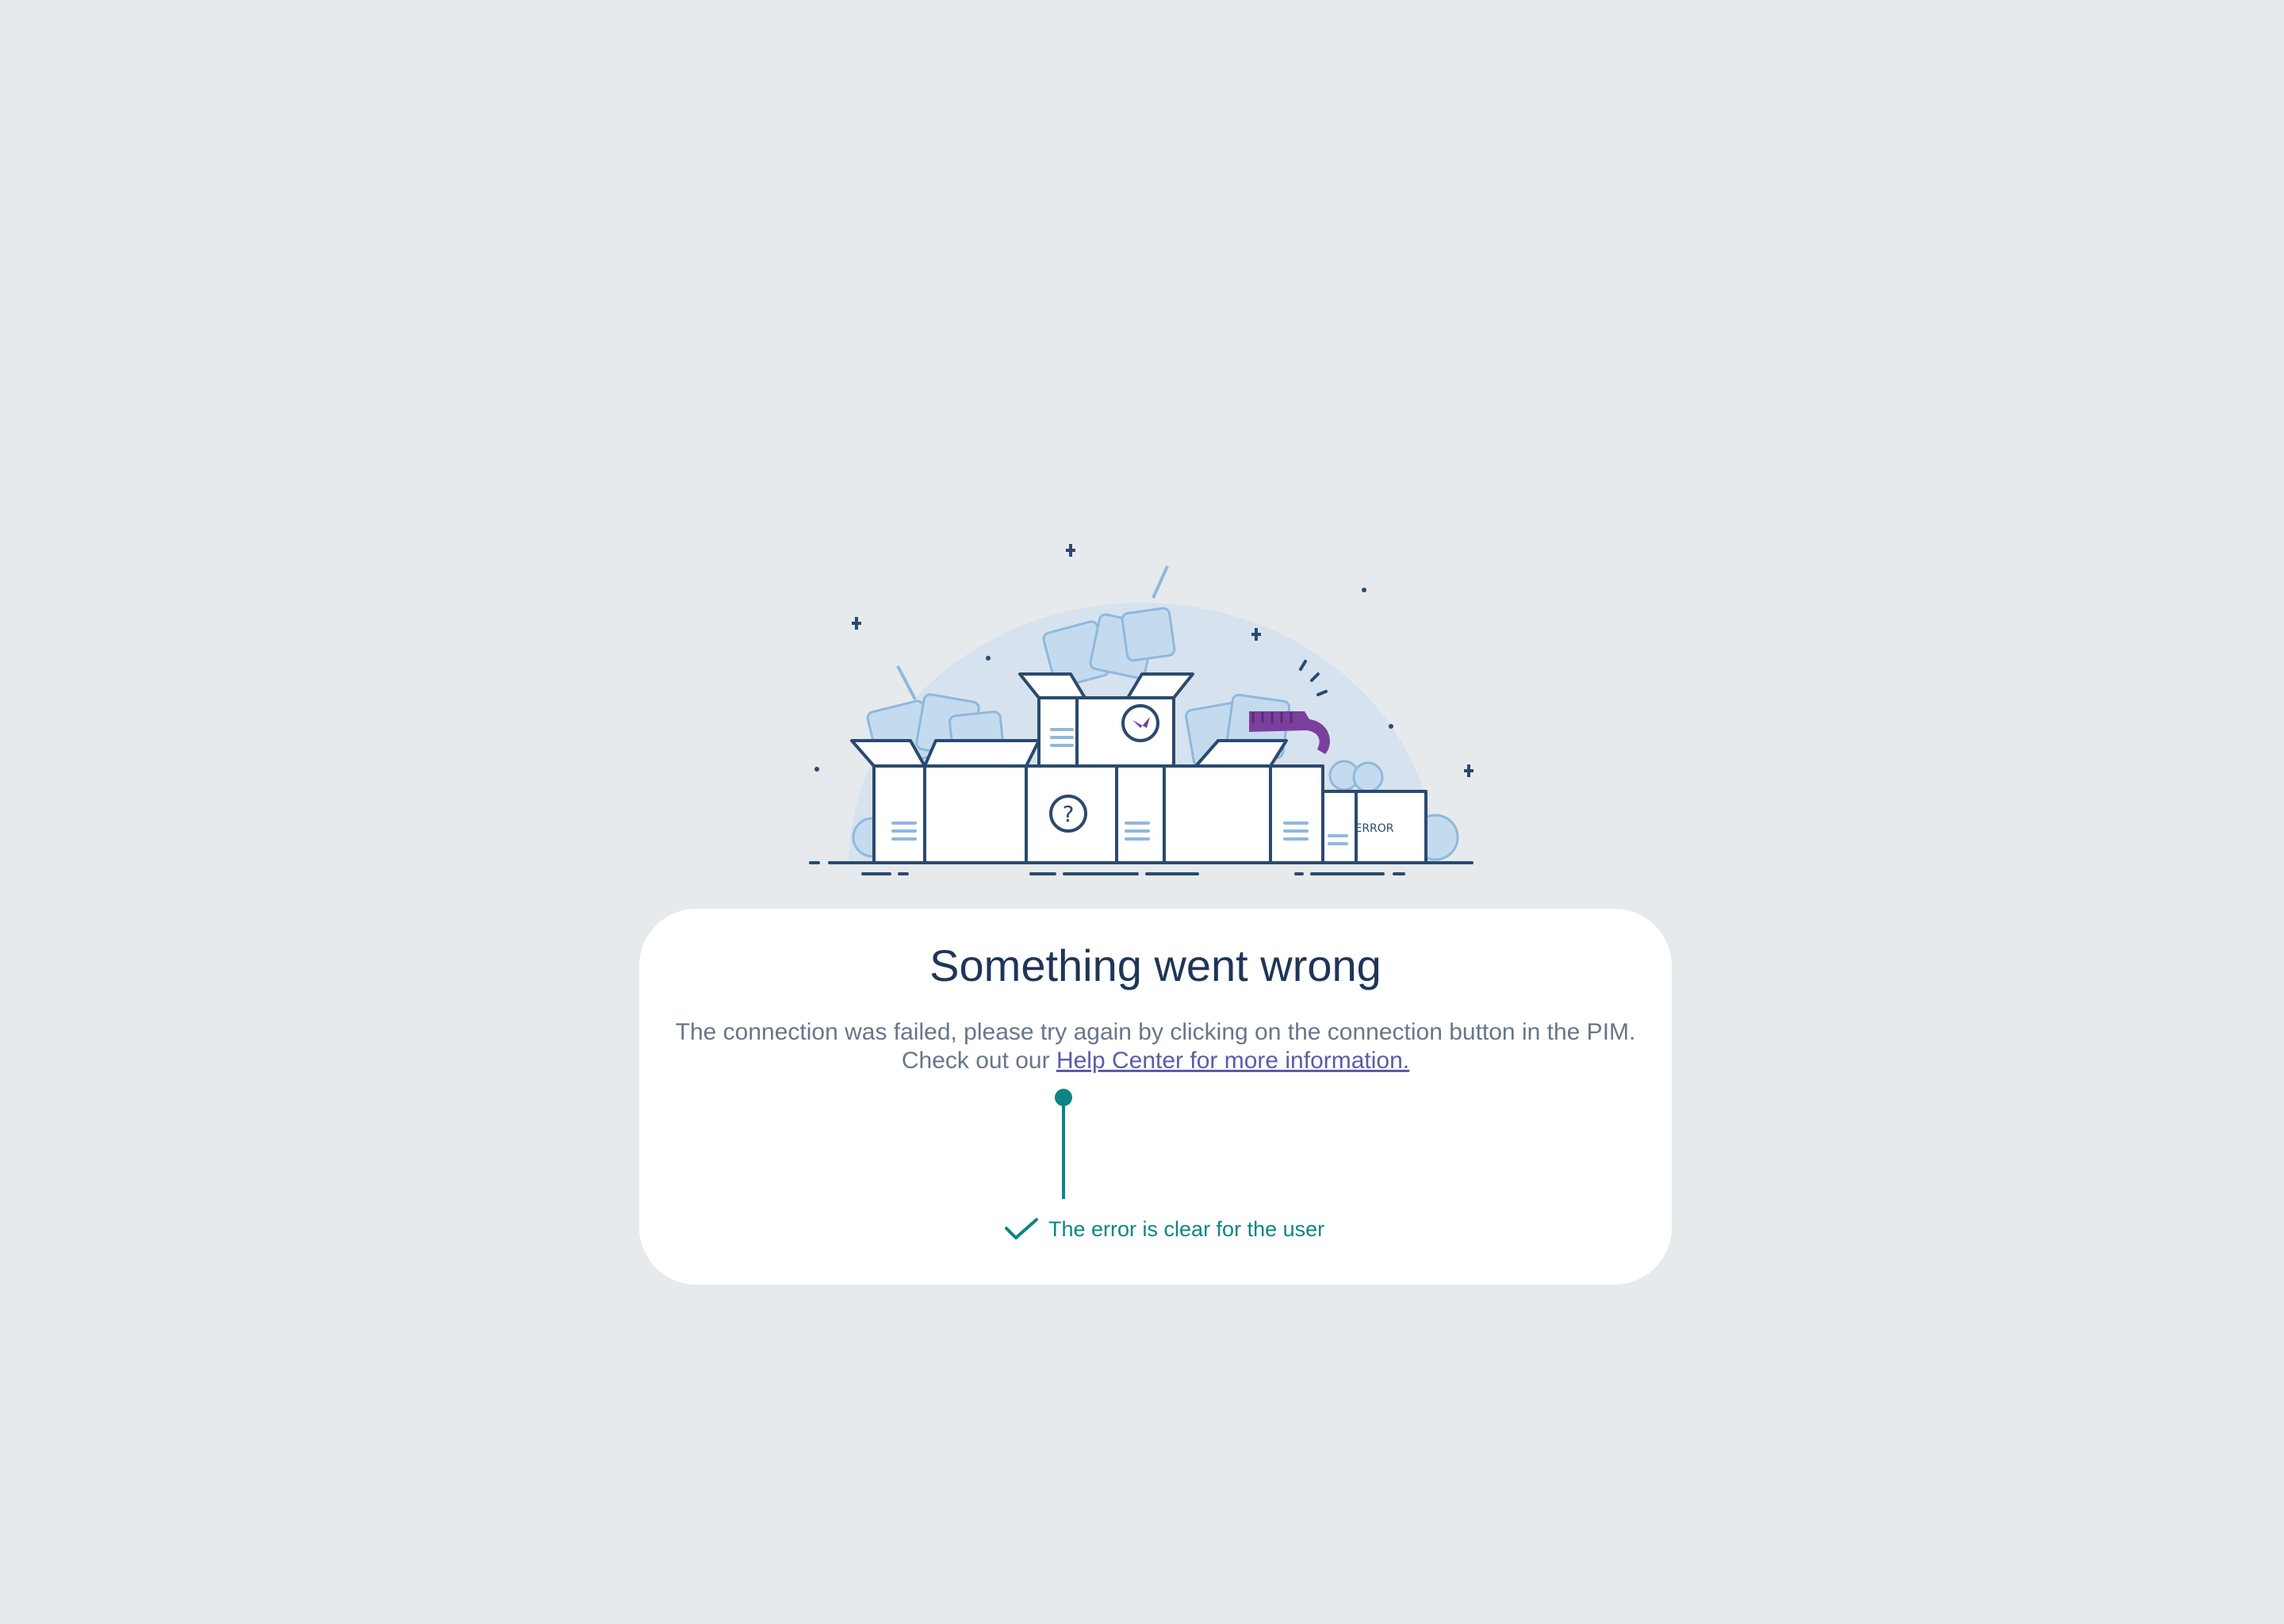  I want to click on message-line-2-prefix: Check out our, so click(978, 1061).